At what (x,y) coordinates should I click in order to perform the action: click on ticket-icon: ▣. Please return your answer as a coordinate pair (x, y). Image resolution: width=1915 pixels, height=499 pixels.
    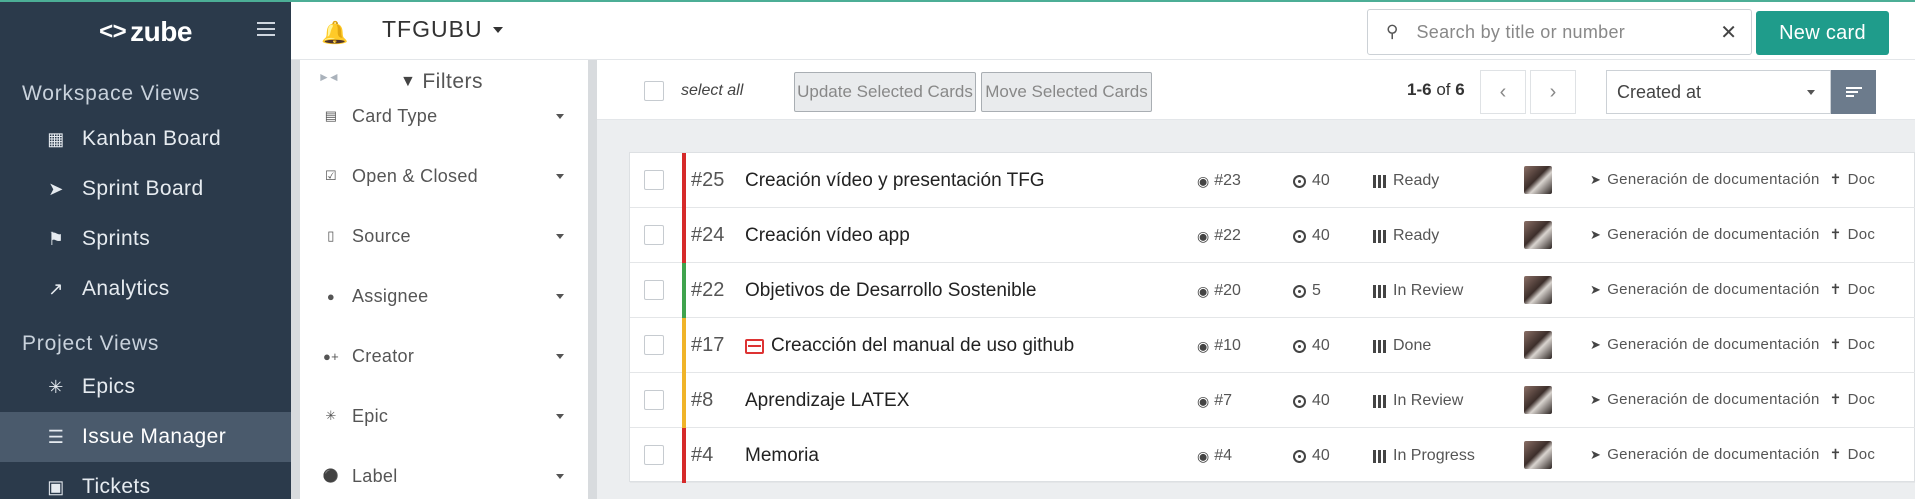
    Looking at the image, I should click on (56, 486).